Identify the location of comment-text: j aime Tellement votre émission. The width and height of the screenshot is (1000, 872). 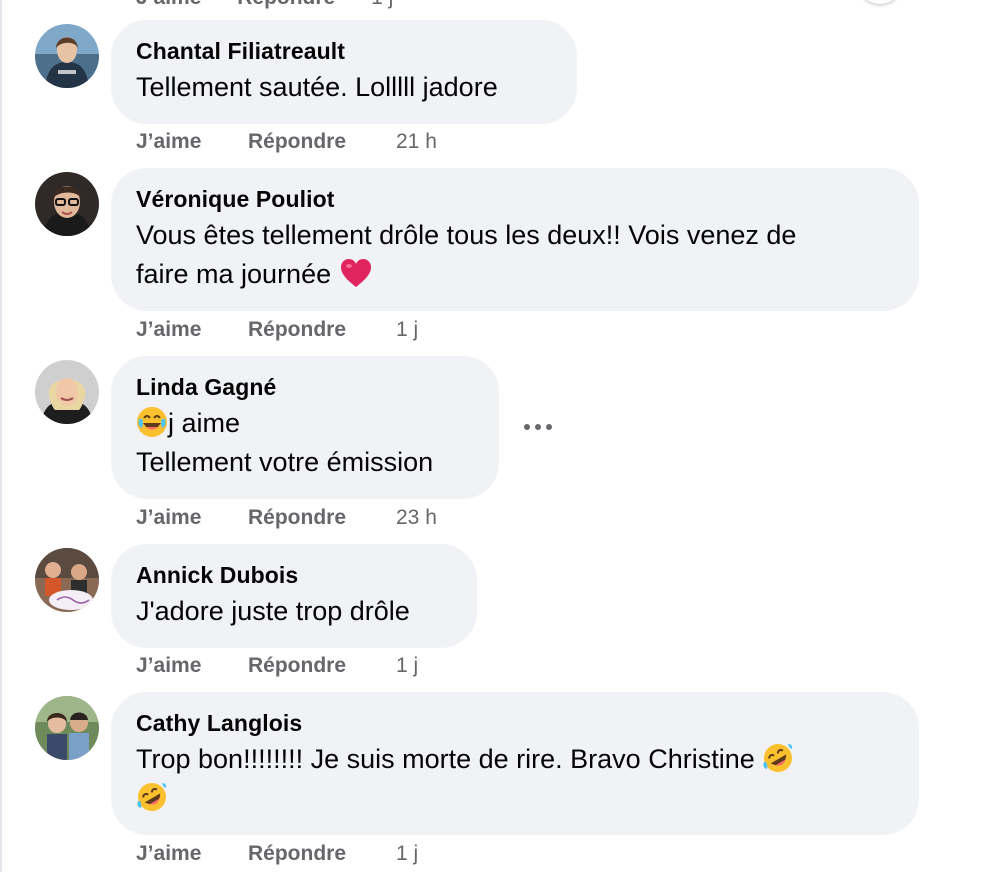
(304, 443).